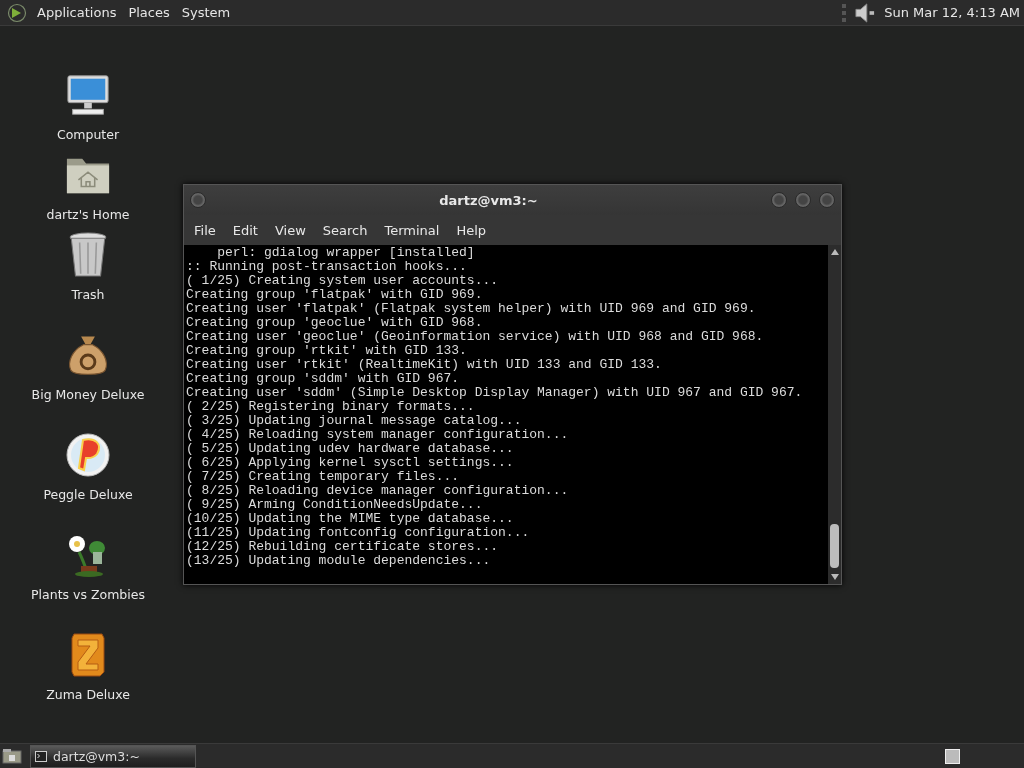 This screenshot has width=1024, height=768. Describe the element at coordinates (472, 230) in the screenshot. I see `menu-item: Help` at that location.